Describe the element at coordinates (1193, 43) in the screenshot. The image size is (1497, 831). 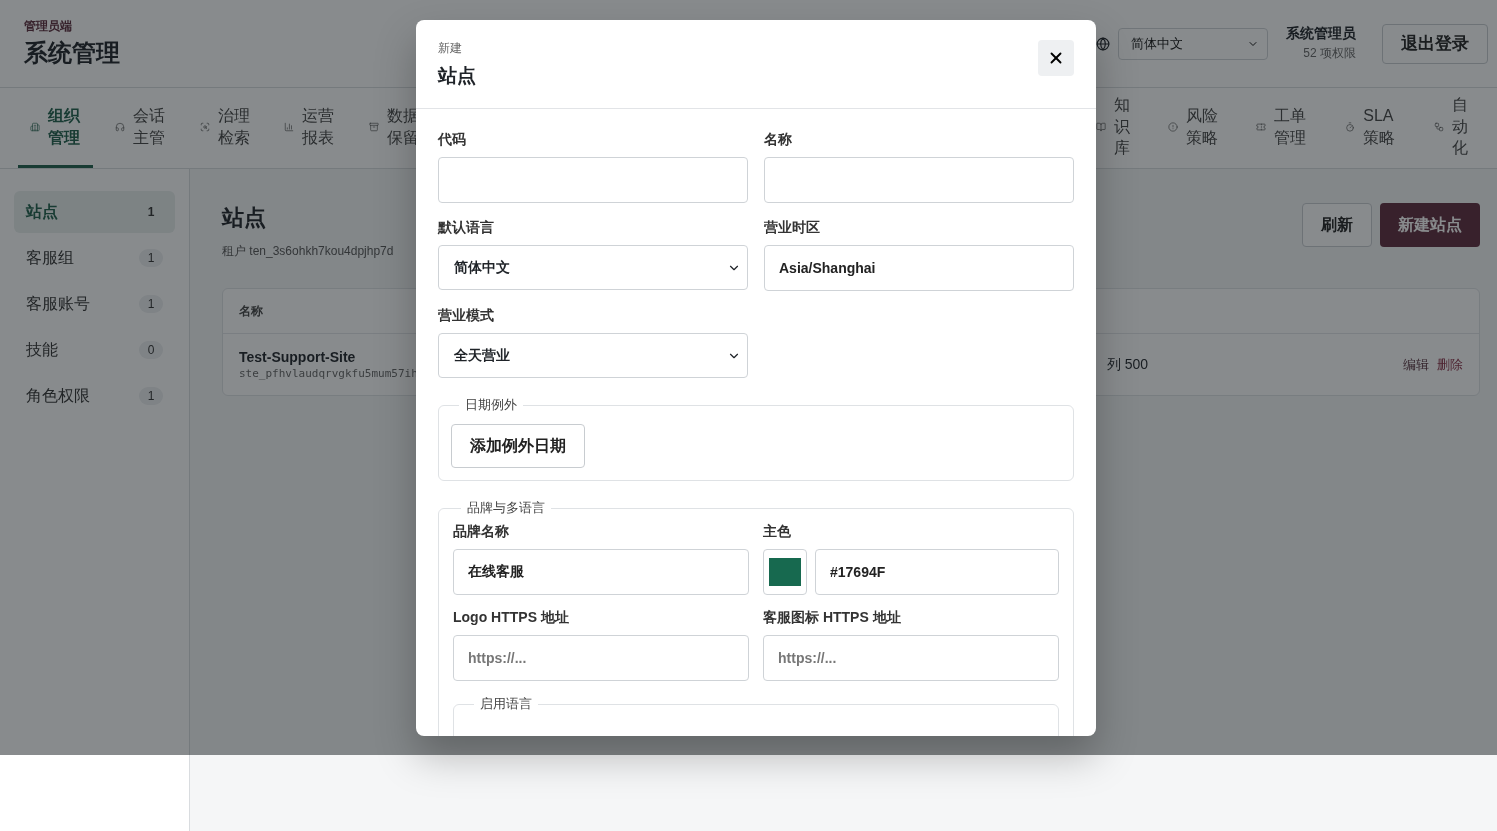
I see `language-select: 简体中文` at that location.